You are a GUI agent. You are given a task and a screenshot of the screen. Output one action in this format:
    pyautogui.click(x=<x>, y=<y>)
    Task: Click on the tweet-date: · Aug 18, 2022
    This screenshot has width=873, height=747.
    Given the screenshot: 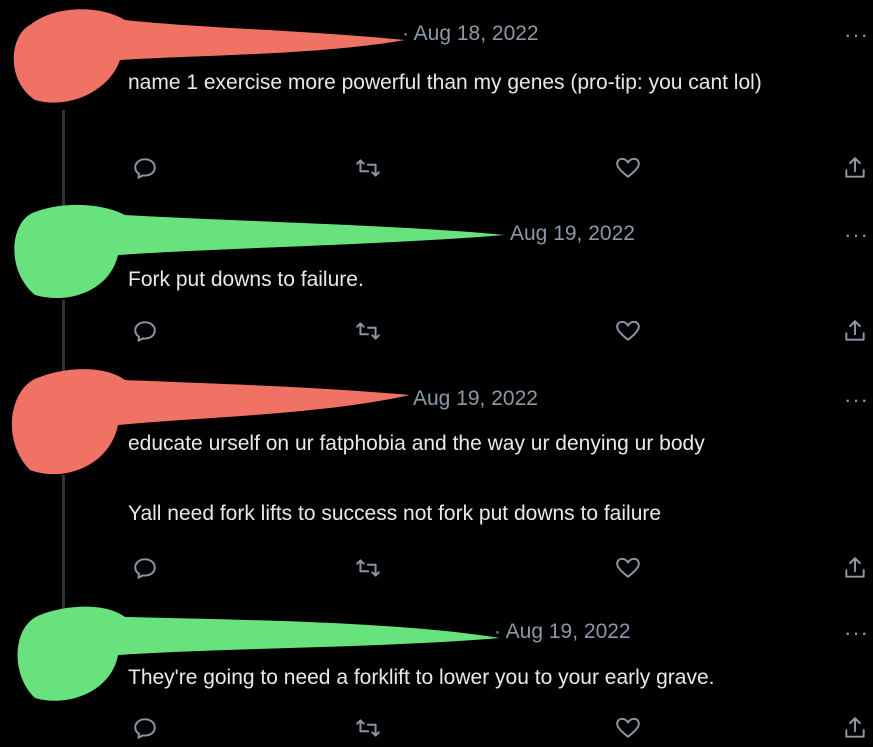 What is the action you would take?
    pyautogui.click(x=470, y=34)
    